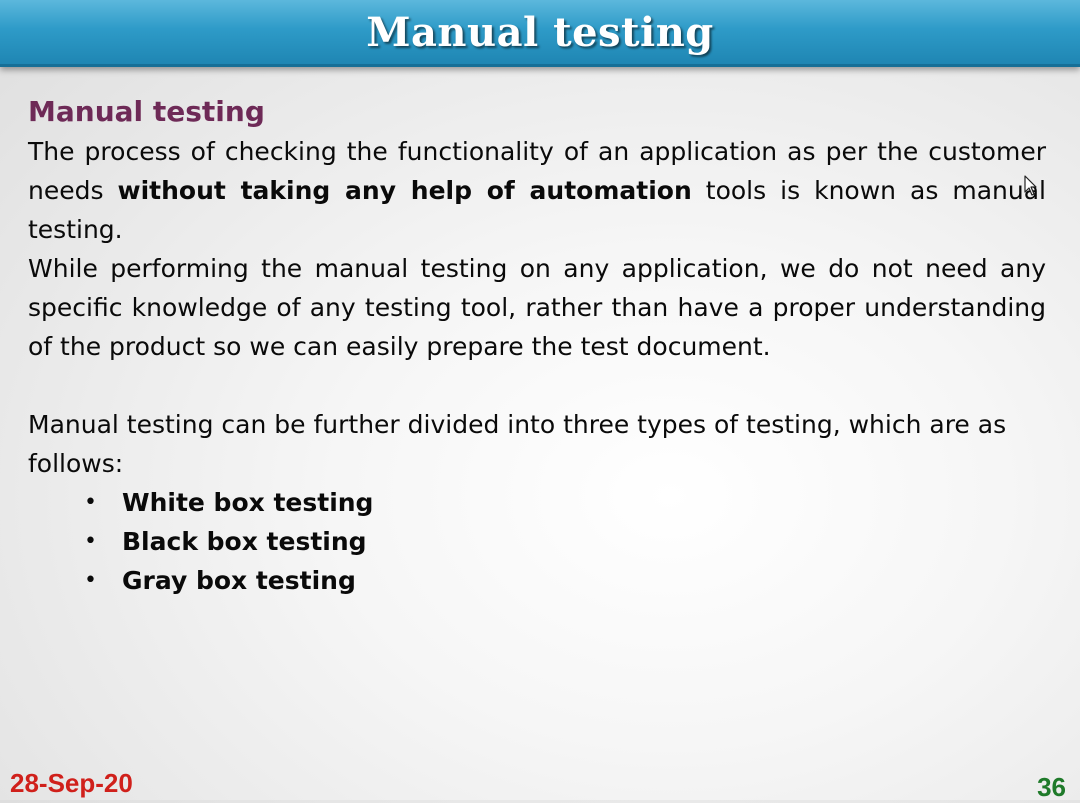  What do you see at coordinates (1051, 787) in the screenshot?
I see `slide-page-number: 36` at bounding box center [1051, 787].